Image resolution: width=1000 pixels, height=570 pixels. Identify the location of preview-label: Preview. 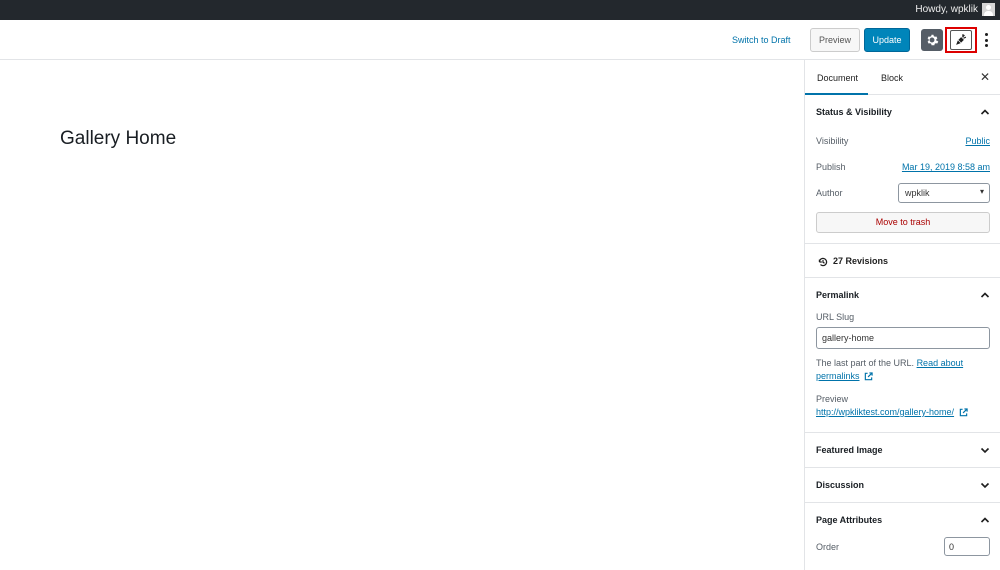
(832, 399).